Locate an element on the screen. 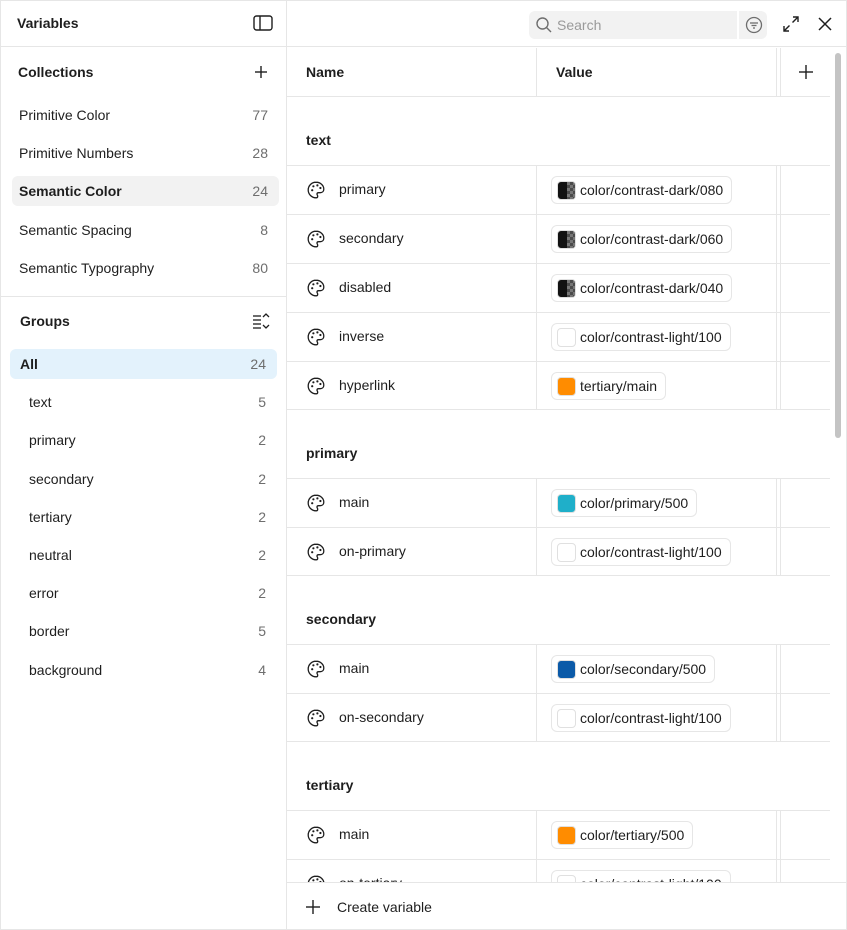 The height and width of the screenshot is (930, 847). variable-name: secondary is located at coordinates (371, 238).